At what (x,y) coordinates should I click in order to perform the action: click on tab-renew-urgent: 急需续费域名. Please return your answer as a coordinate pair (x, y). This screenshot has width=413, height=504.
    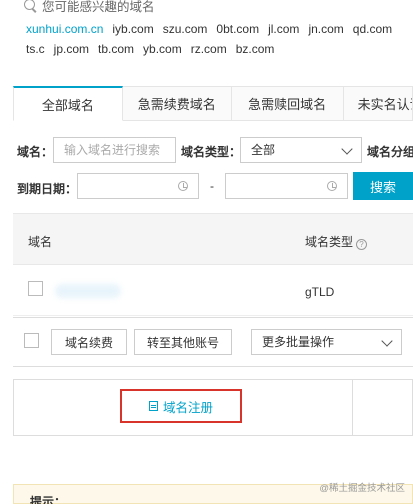
    Looking at the image, I should click on (177, 103).